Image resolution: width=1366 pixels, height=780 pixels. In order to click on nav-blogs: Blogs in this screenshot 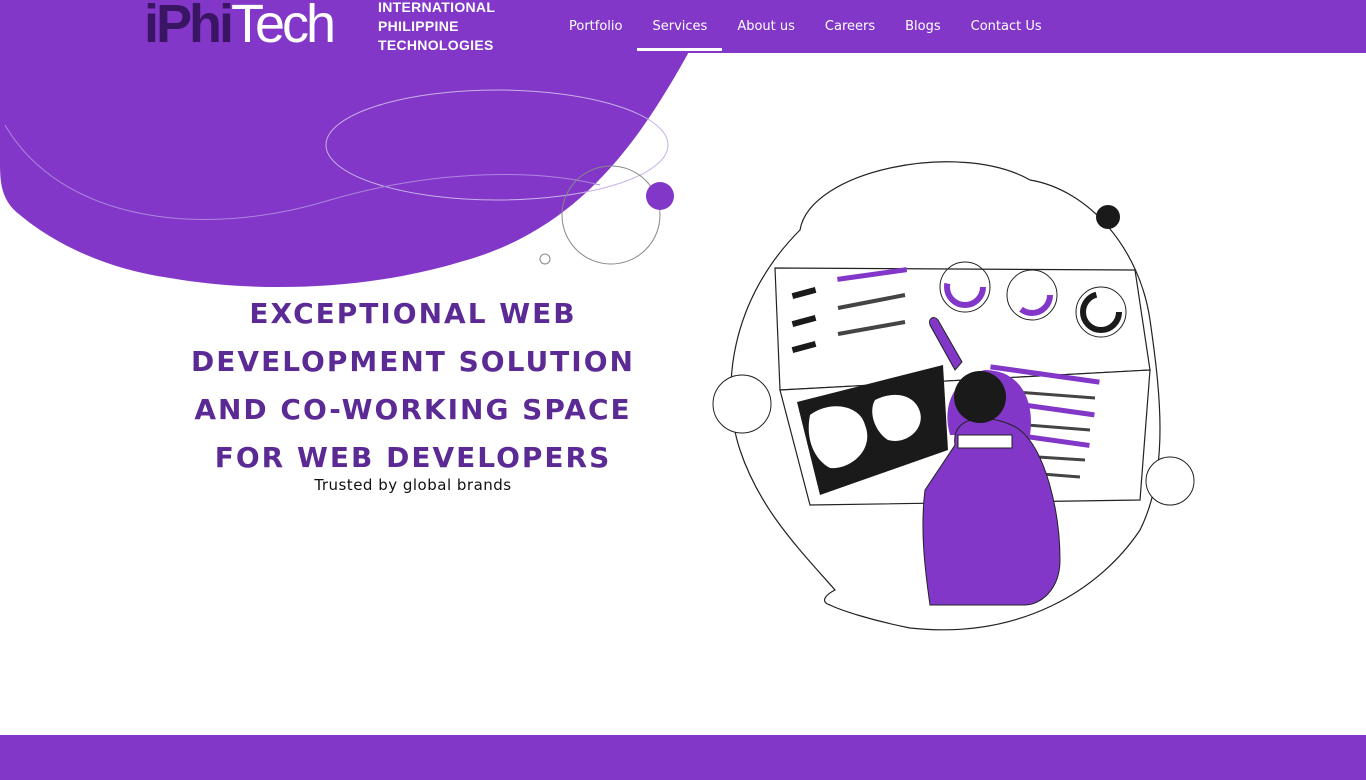, I will do `click(923, 26)`.